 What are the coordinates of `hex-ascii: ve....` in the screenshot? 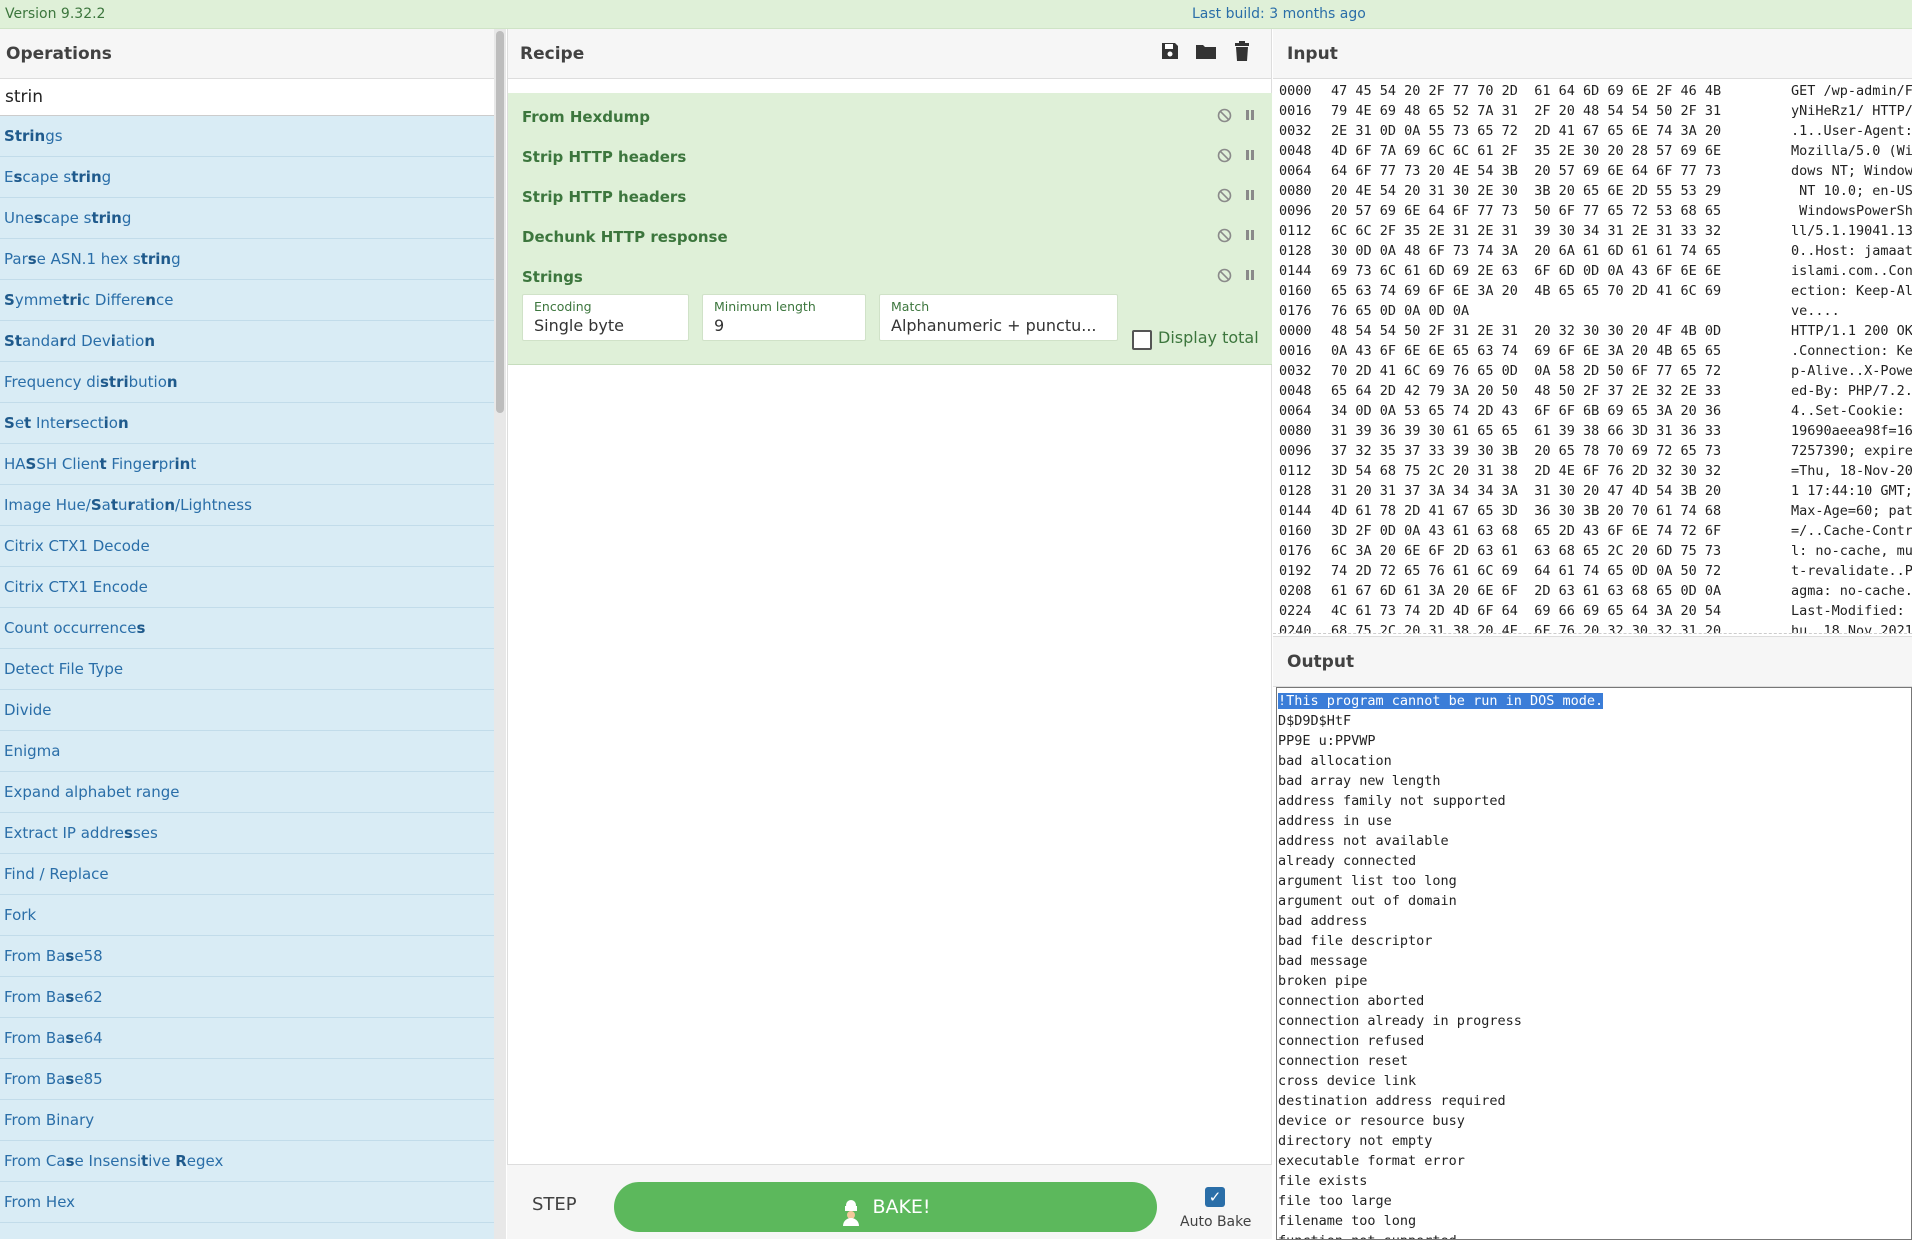 It's located at (1815, 311).